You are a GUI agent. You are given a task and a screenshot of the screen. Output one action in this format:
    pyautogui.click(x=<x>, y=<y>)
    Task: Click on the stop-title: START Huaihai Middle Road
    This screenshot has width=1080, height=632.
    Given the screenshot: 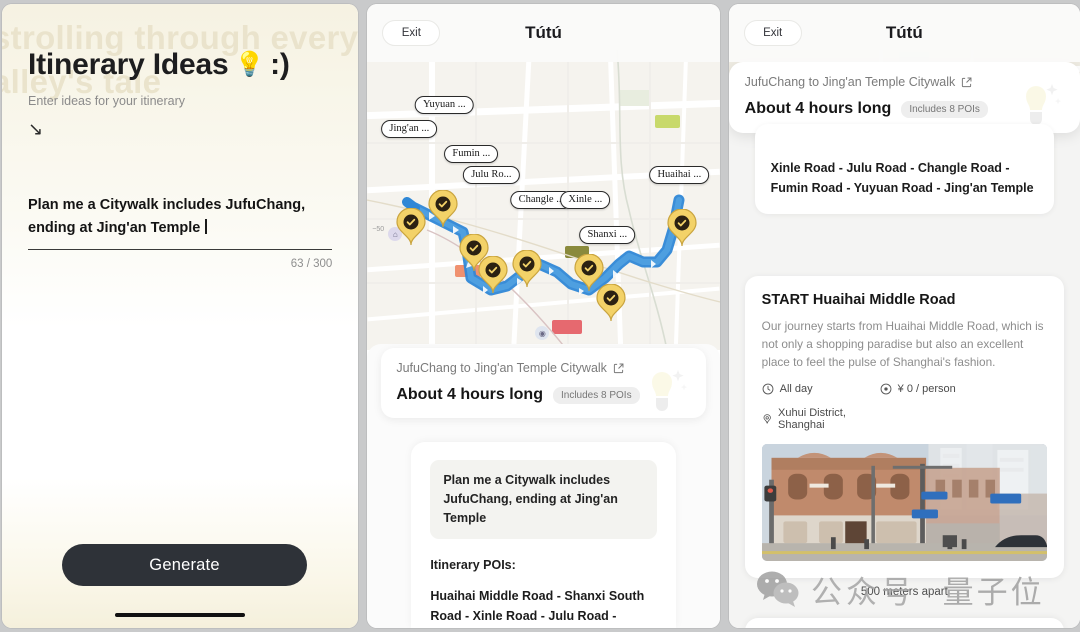 What is the action you would take?
    pyautogui.click(x=858, y=300)
    